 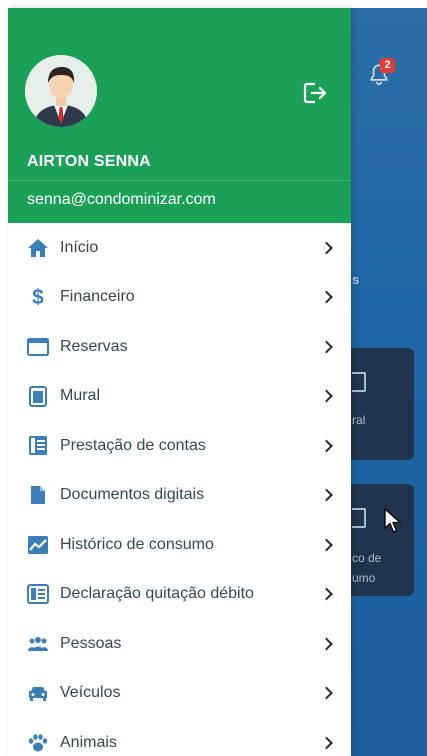 I want to click on menu-item-documentos-digitais: Documentos digitais, so click(x=179, y=496).